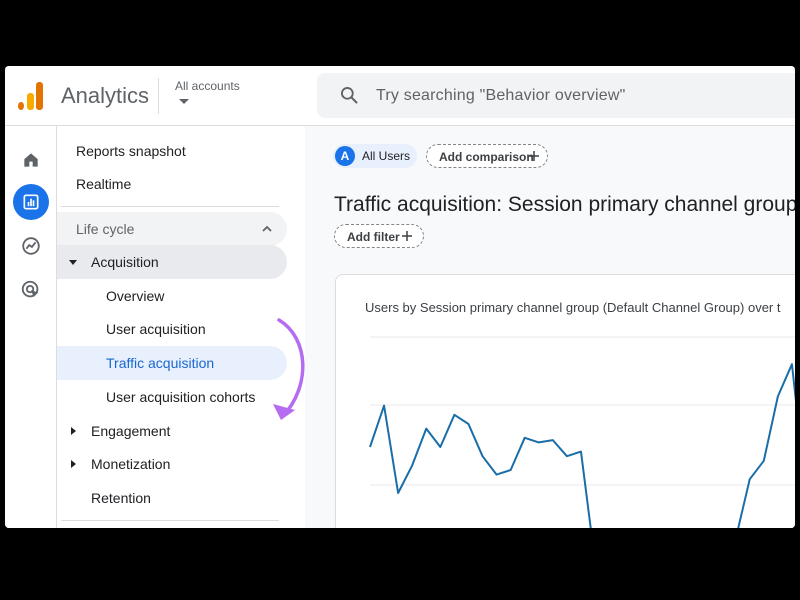 This screenshot has height=600, width=800. I want to click on nav-group-engagement: Engagement, so click(172, 431).